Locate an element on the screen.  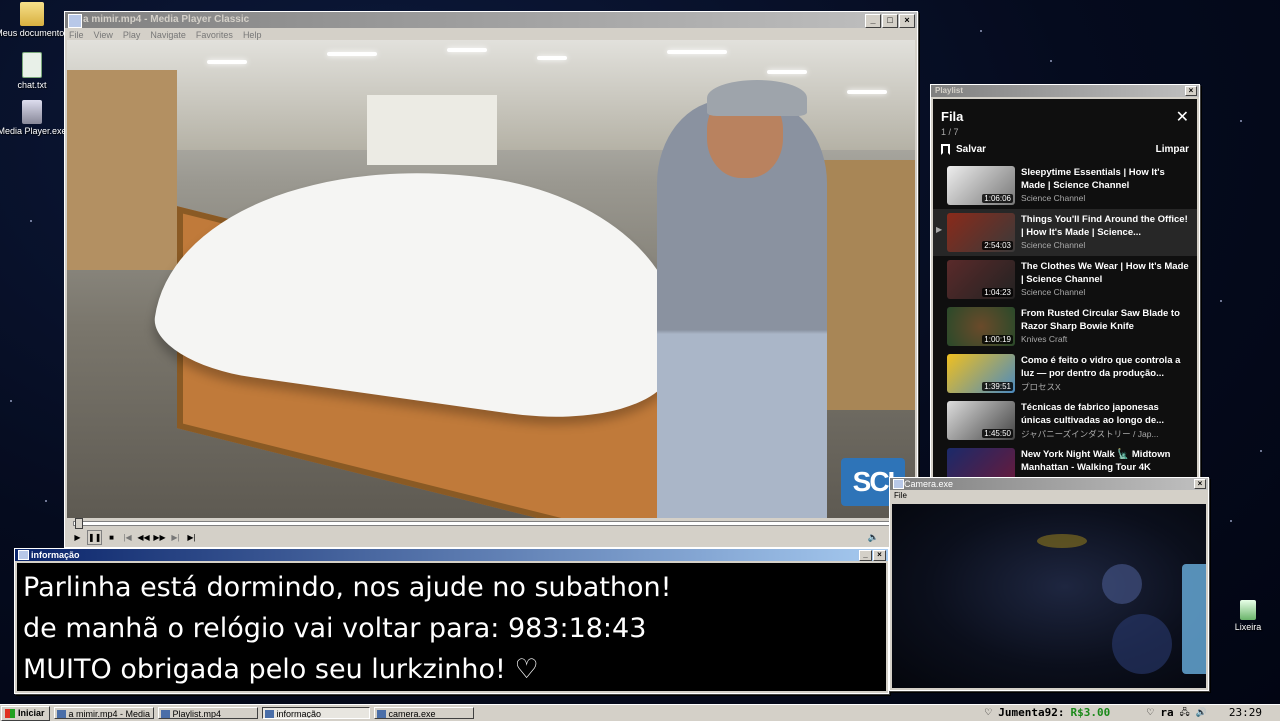
system-tray: ♡ Jumenta92: R$3.00 ♡ ra 🖧 🔊 23:29 is located at coordinates (1132, 712).